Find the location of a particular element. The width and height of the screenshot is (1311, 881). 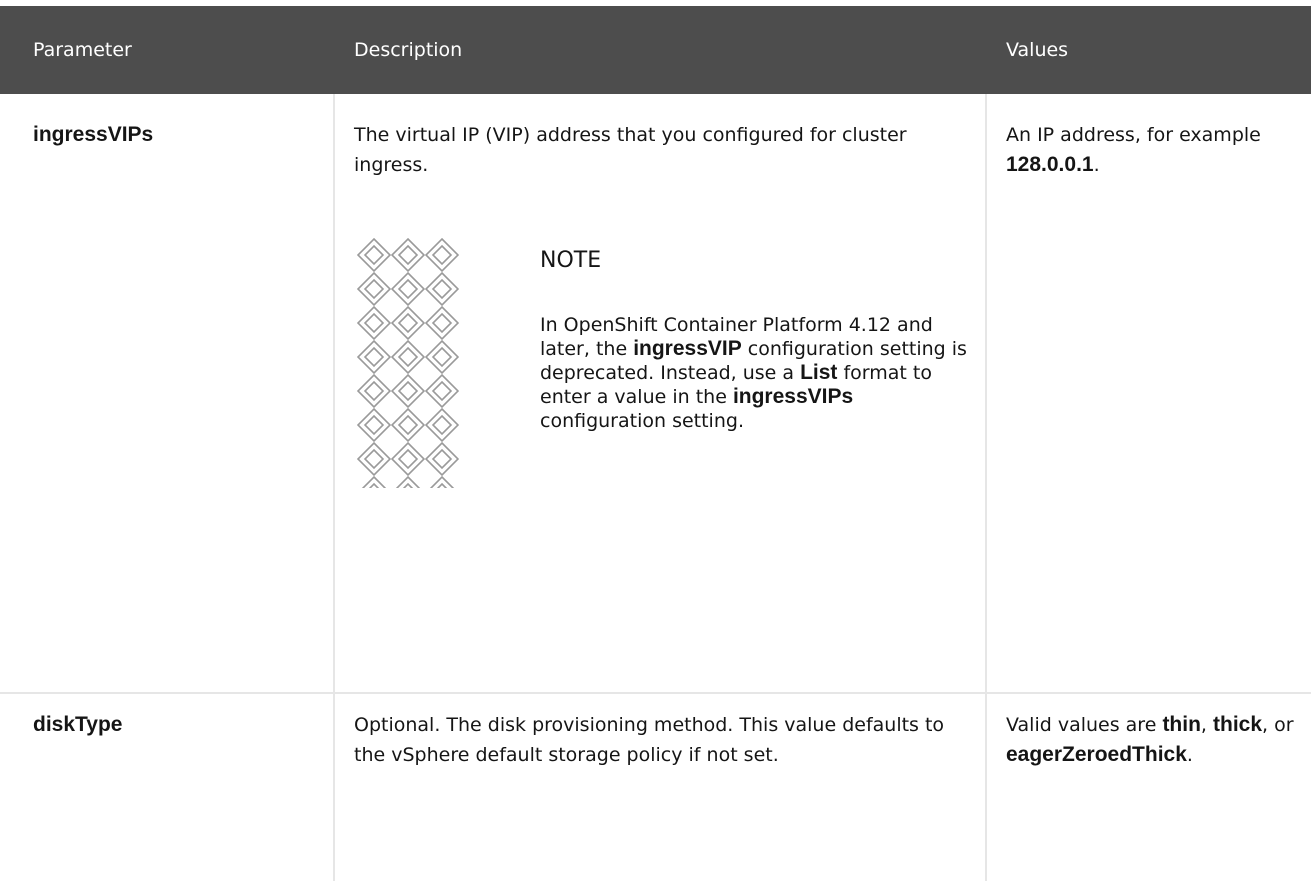

note-code-2: List is located at coordinates (819, 372).